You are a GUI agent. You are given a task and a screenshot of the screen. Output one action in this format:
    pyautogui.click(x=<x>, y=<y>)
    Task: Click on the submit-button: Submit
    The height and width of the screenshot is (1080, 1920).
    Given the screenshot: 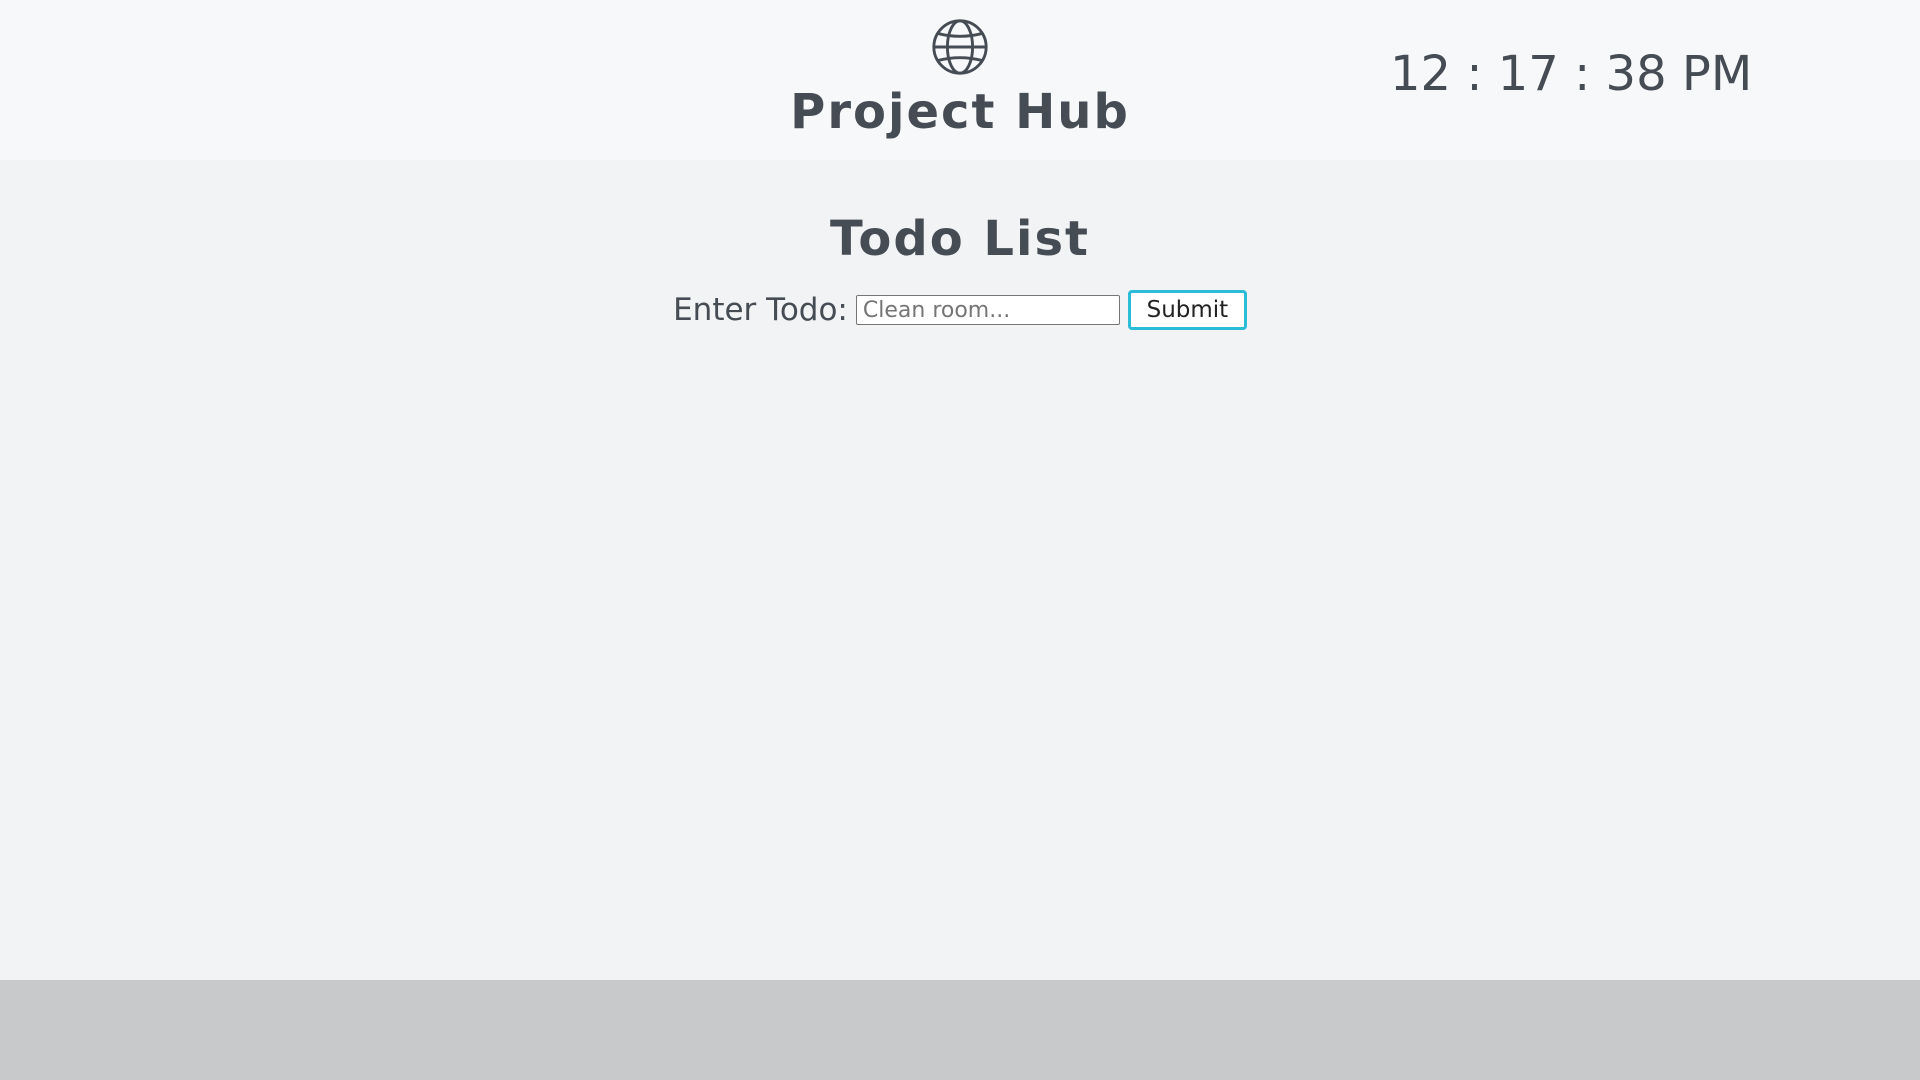 What is the action you would take?
    pyautogui.click(x=1187, y=310)
    